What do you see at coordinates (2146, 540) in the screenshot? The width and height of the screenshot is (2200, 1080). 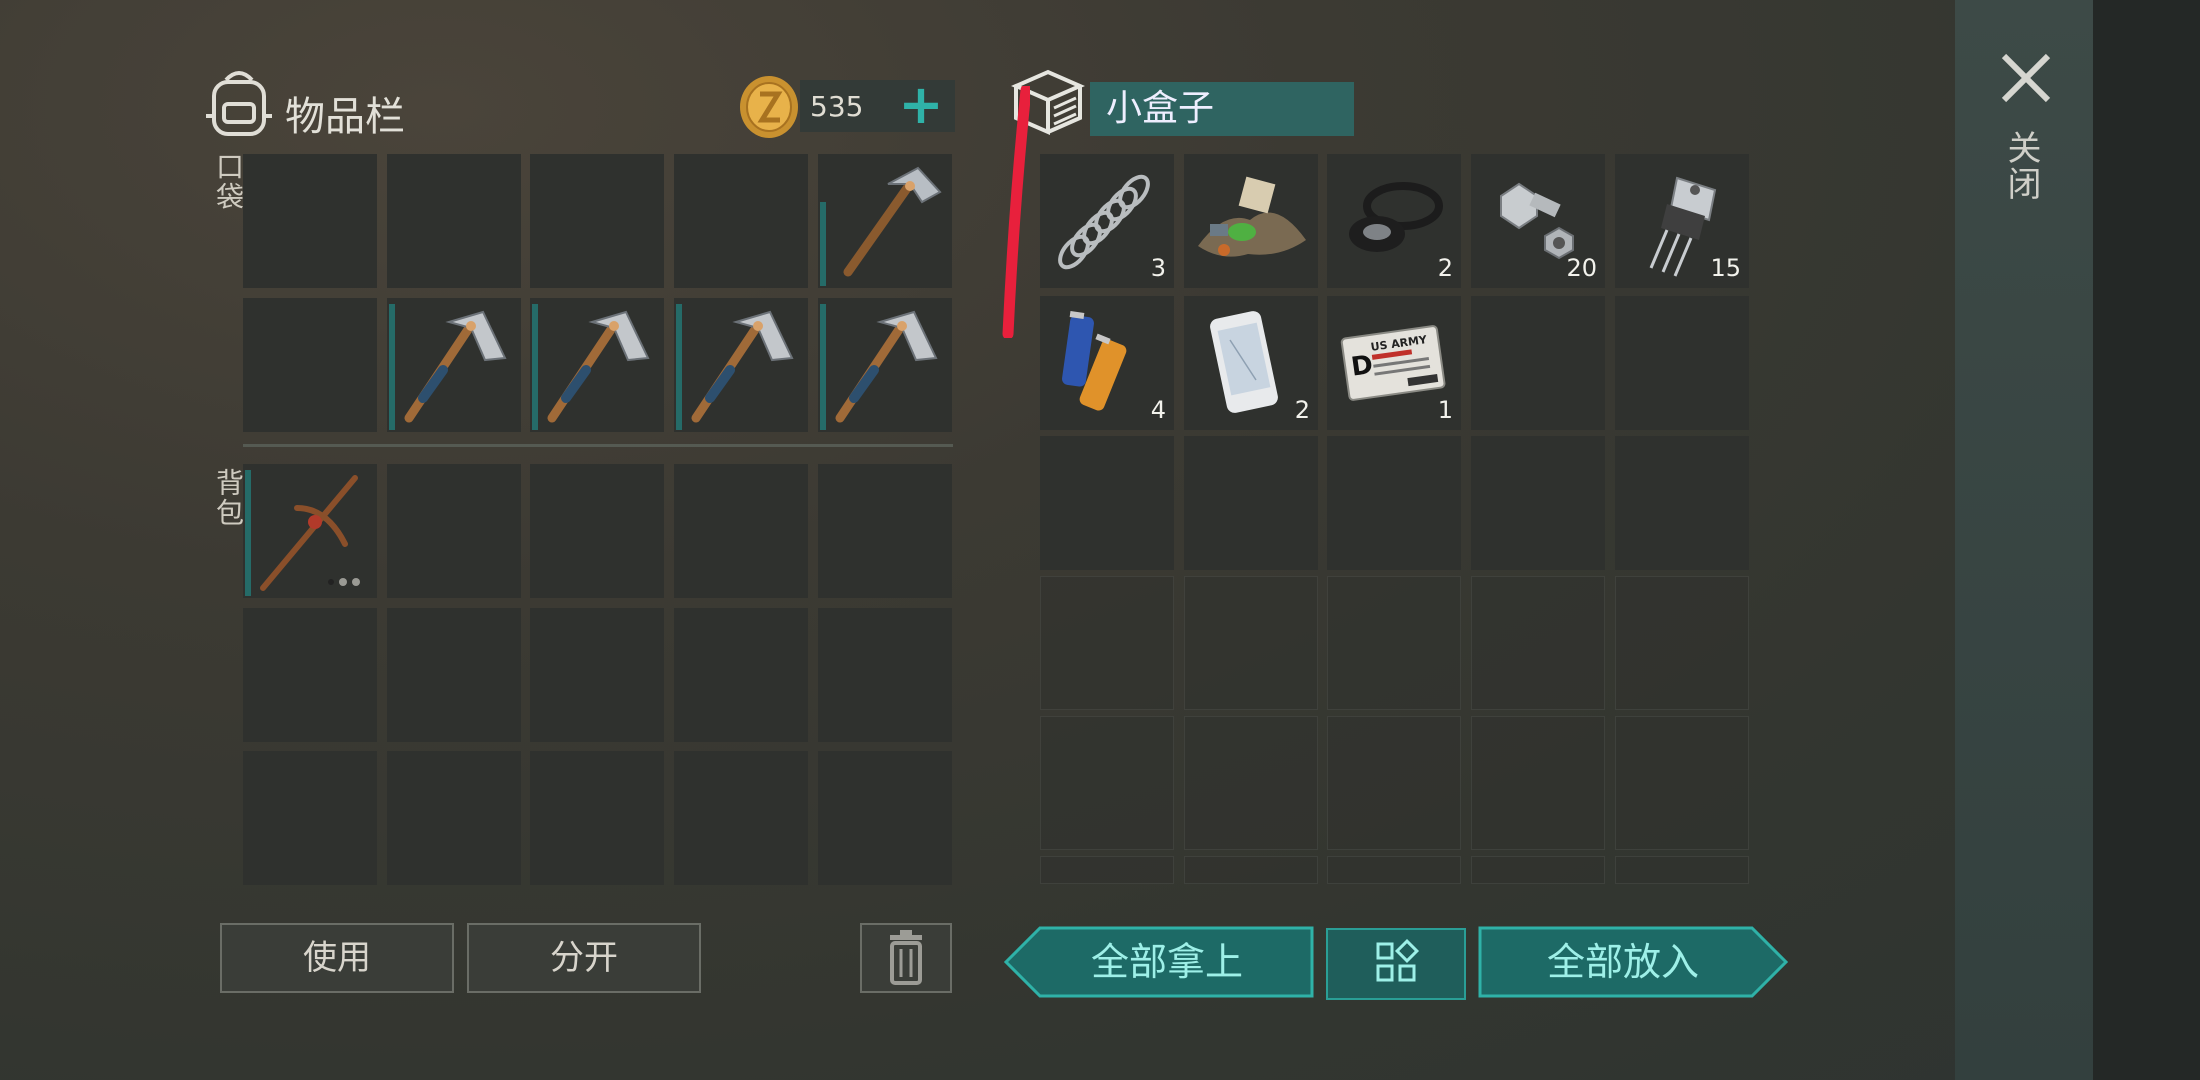 I see `screen-edge` at bounding box center [2146, 540].